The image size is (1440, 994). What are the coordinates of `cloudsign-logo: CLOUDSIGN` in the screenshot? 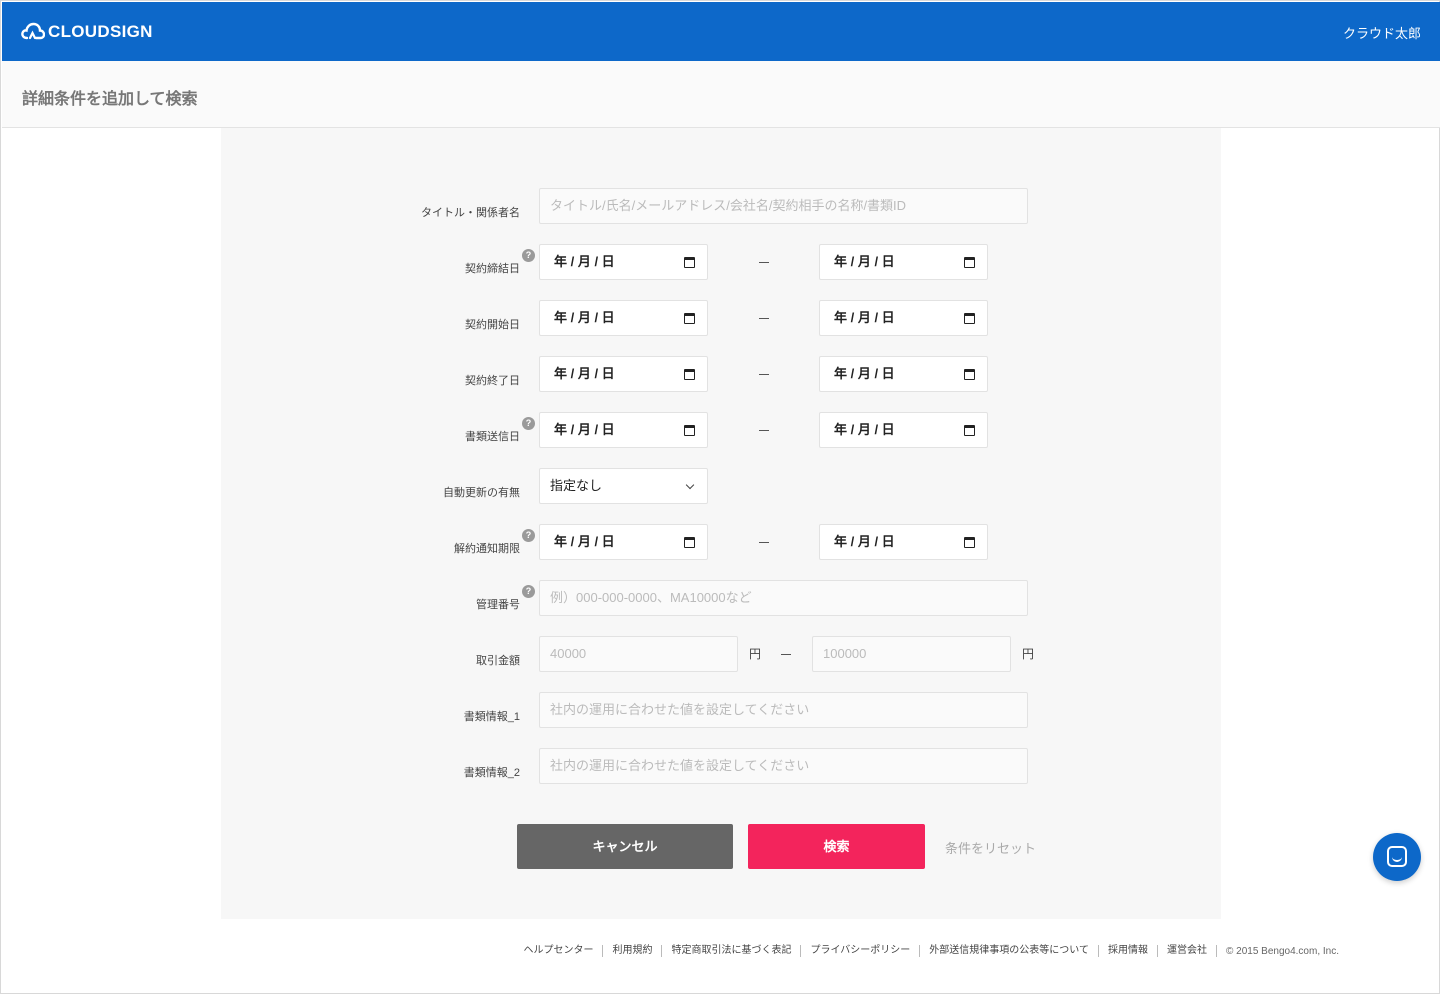 It's located at (87, 32).